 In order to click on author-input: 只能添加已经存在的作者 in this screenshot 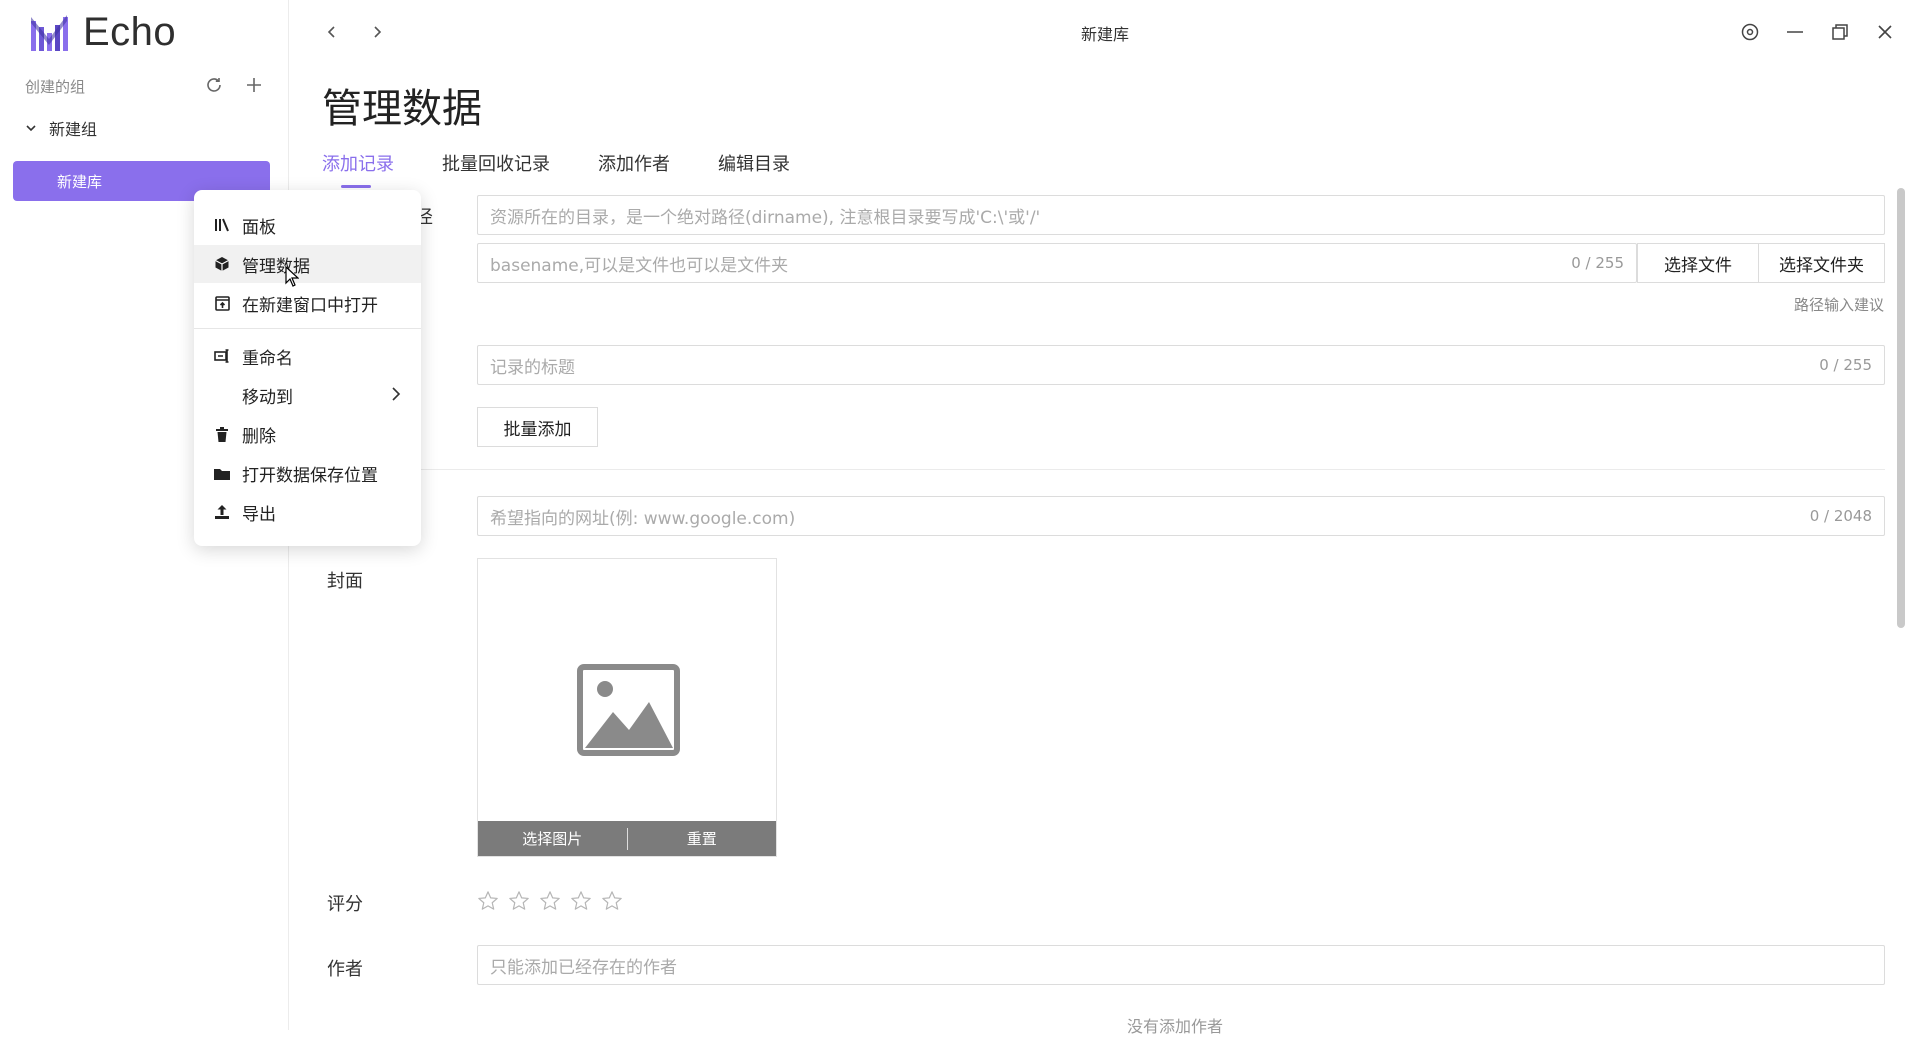, I will do `click(1181, 965)`.